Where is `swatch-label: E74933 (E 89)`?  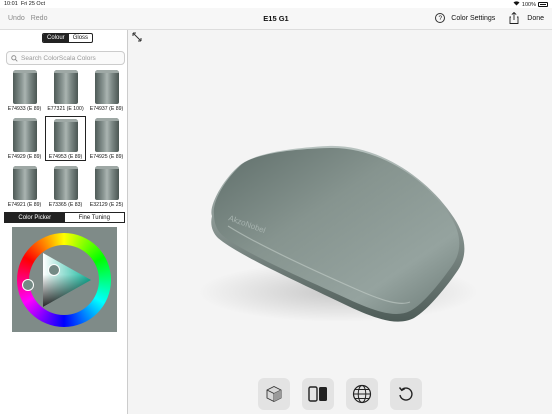 swatch-label: E74933 (E 89) is located at coordinates (24, 109).